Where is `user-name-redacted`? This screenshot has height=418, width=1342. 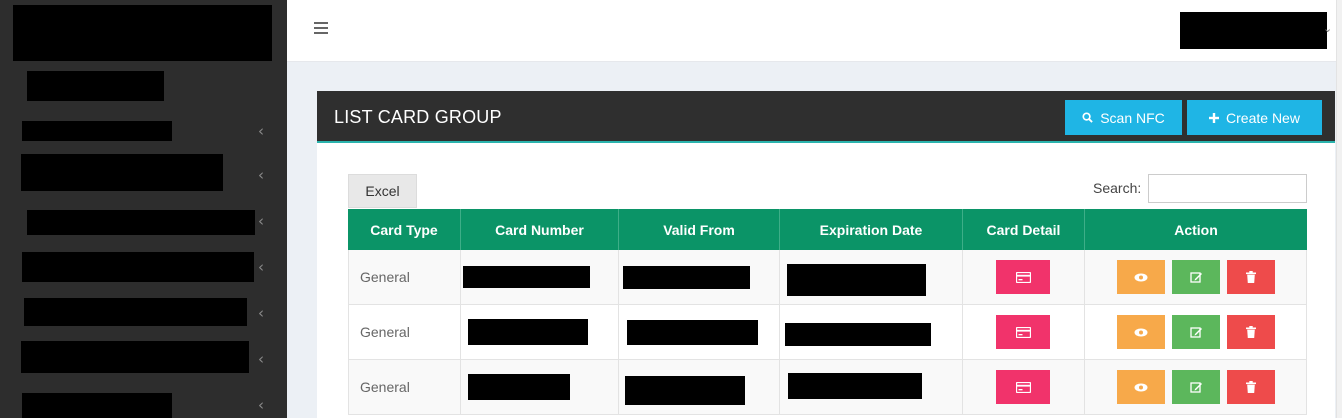 user-name-redacted is located at coordinates (95, 86).